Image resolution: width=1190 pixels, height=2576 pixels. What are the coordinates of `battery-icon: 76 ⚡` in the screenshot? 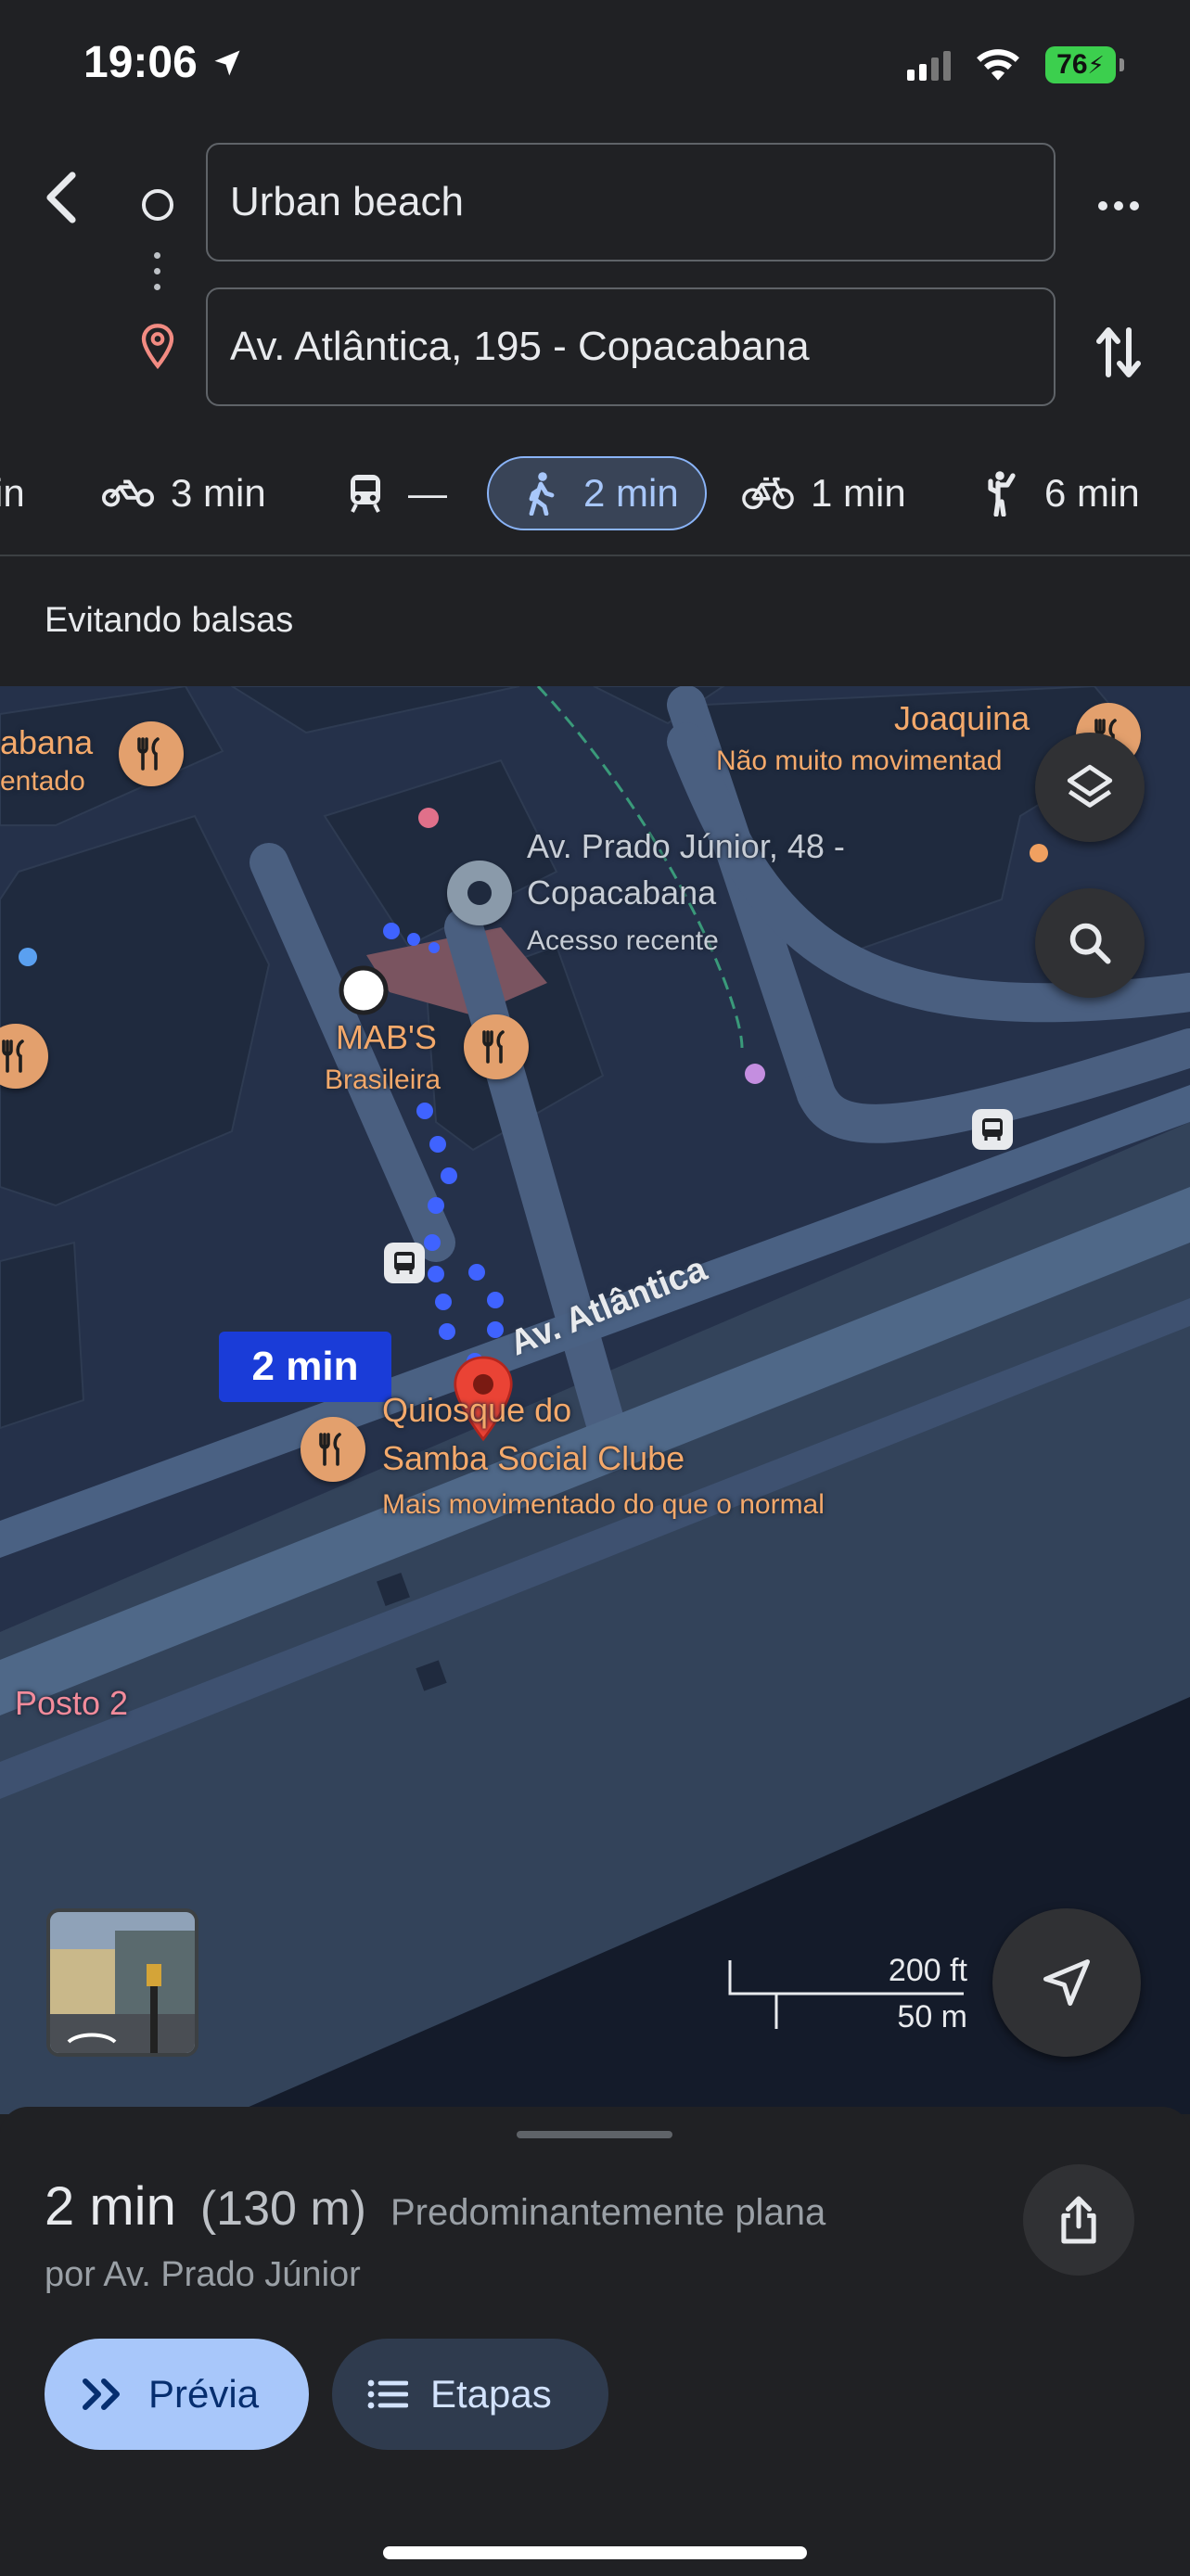 It's located at (1084, 64).